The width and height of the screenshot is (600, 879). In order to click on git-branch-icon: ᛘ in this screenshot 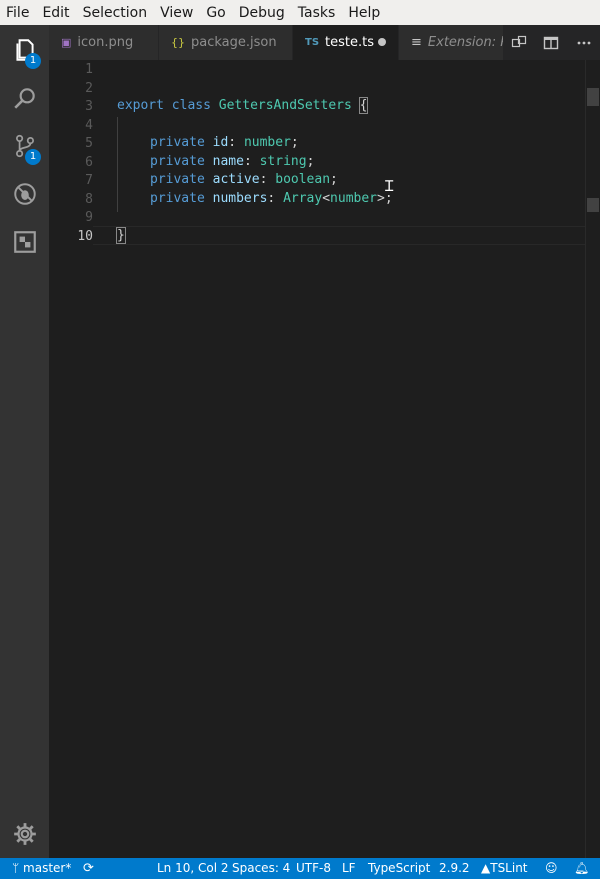, I will do `click(16, 868)`.